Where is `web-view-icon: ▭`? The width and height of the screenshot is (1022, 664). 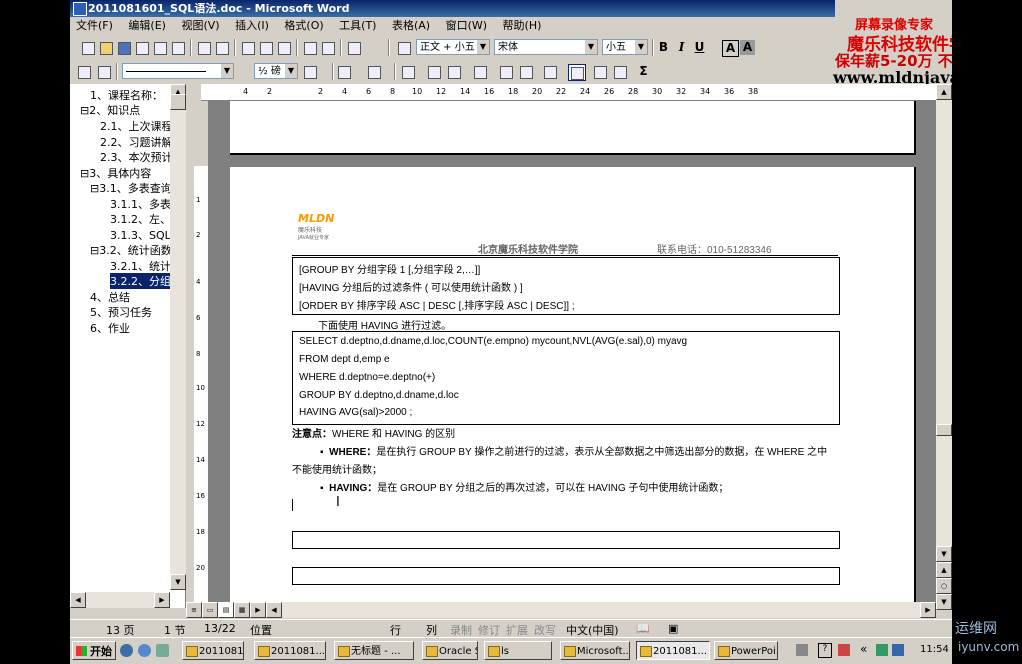 web-view-icon: ▭ is located at coordinates (210, 610).